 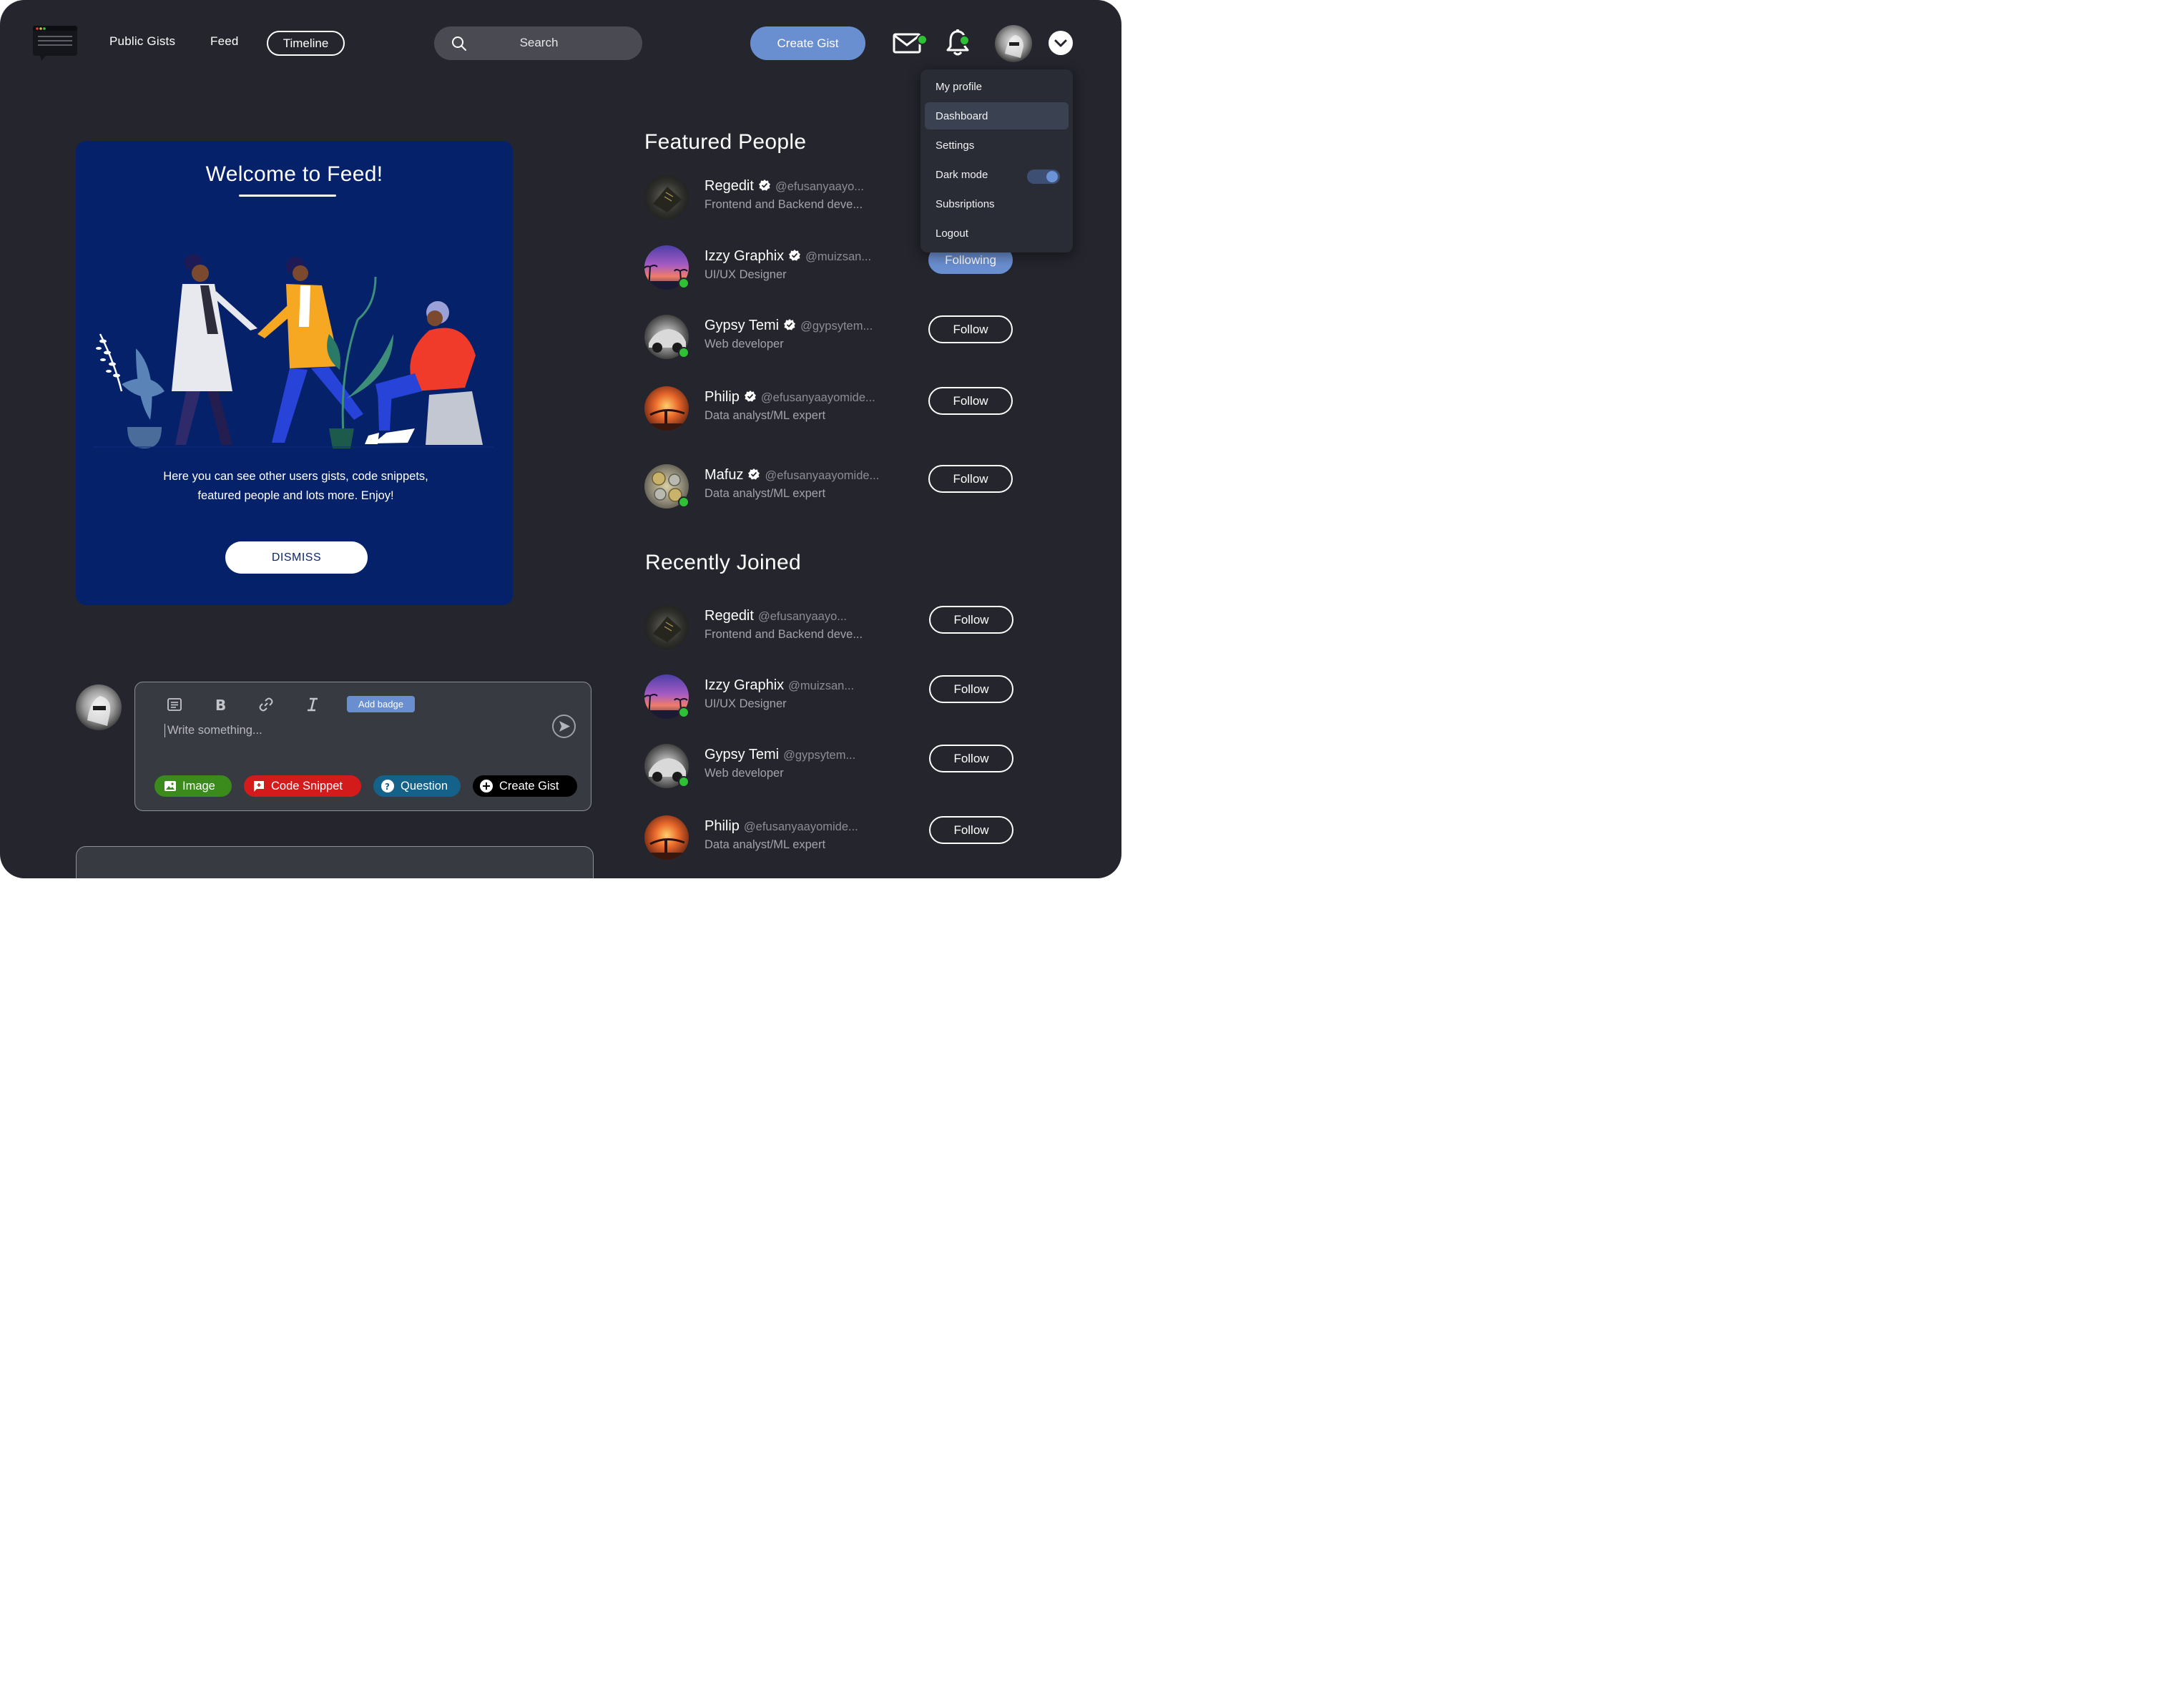 What do you see at coordinates (1044, 177) in the screenshot?
I see `dark-mode-toggle` at bounding box center [1044, 177].